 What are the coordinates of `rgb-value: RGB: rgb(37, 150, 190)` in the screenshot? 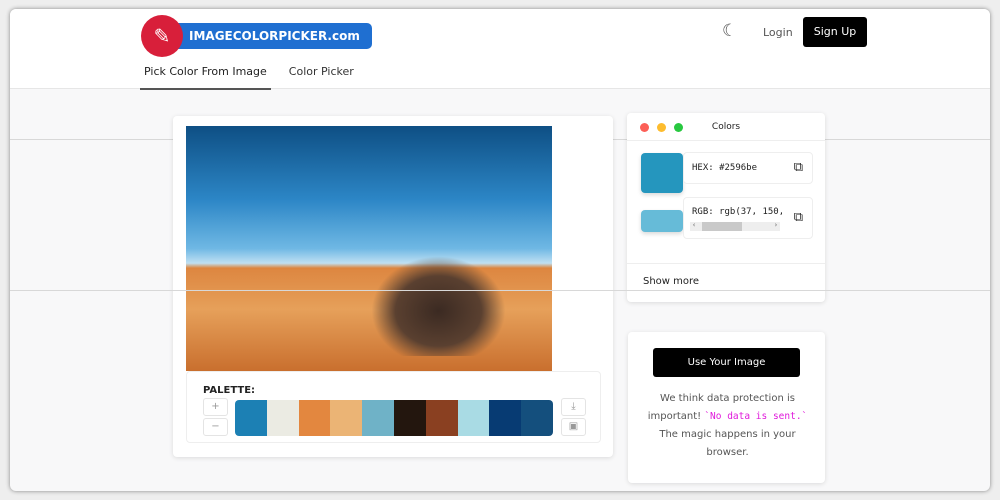 It's located at (737, 212).